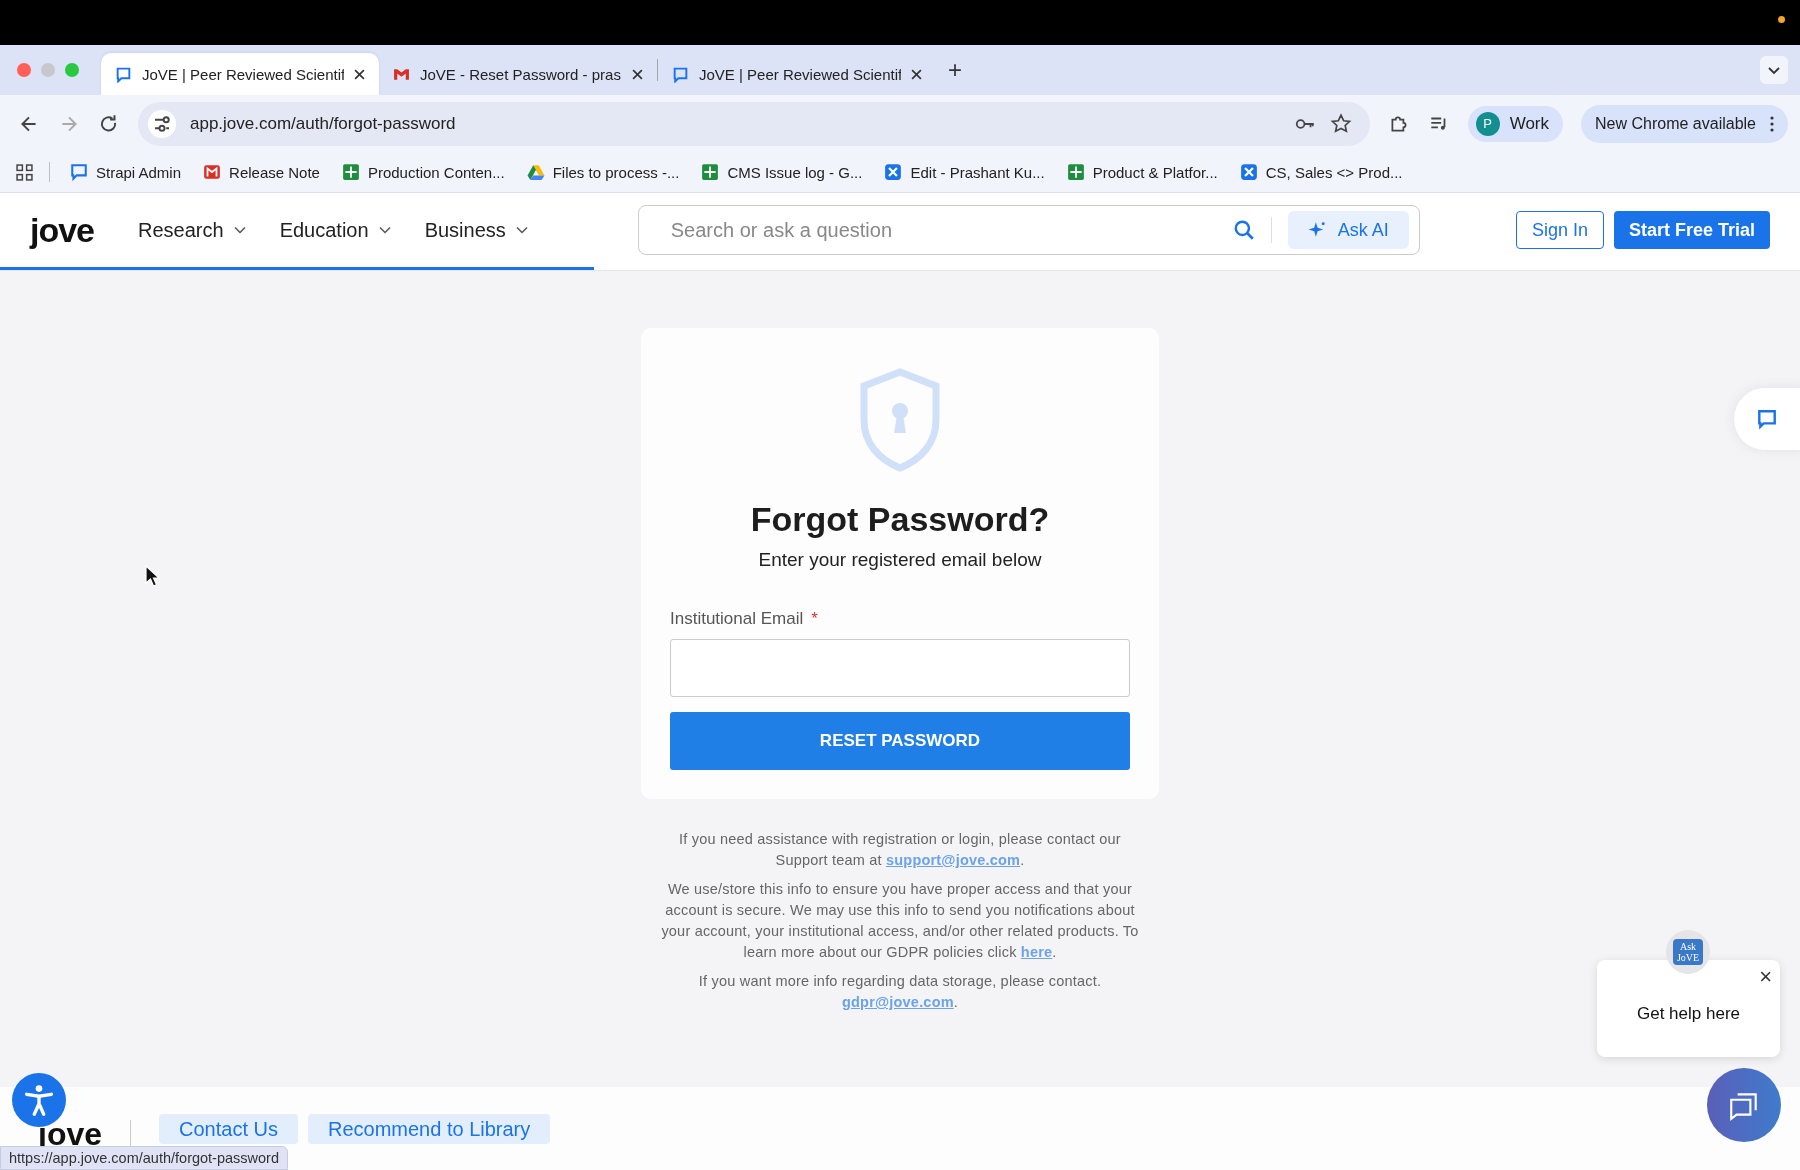  Describe the element at coordinates (900, 850) in the screenshot. I see `info-paragraph: If you need assistance with registration or login, please contact our Support team at support@jove.com.` at that location.